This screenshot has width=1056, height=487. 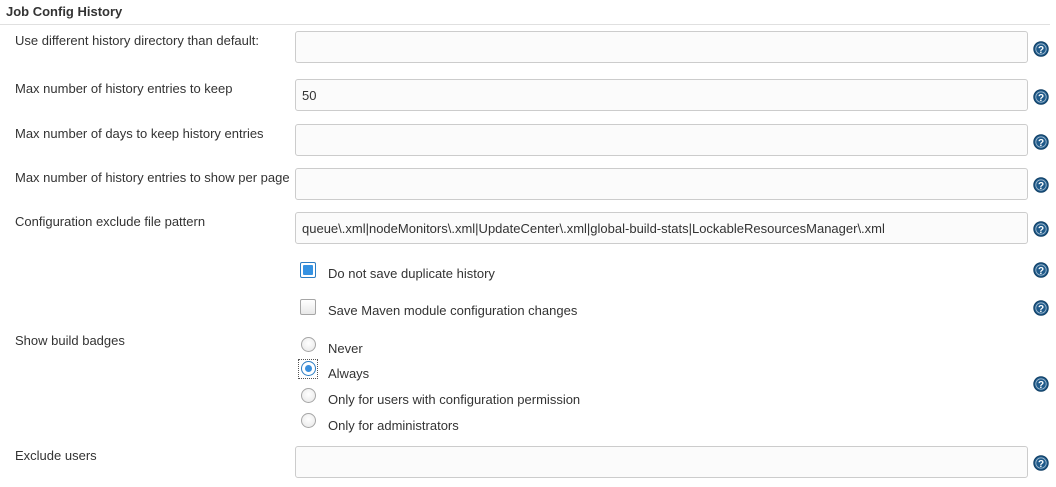 I want to click on max-per-page-input, so click(x=661, y=184).